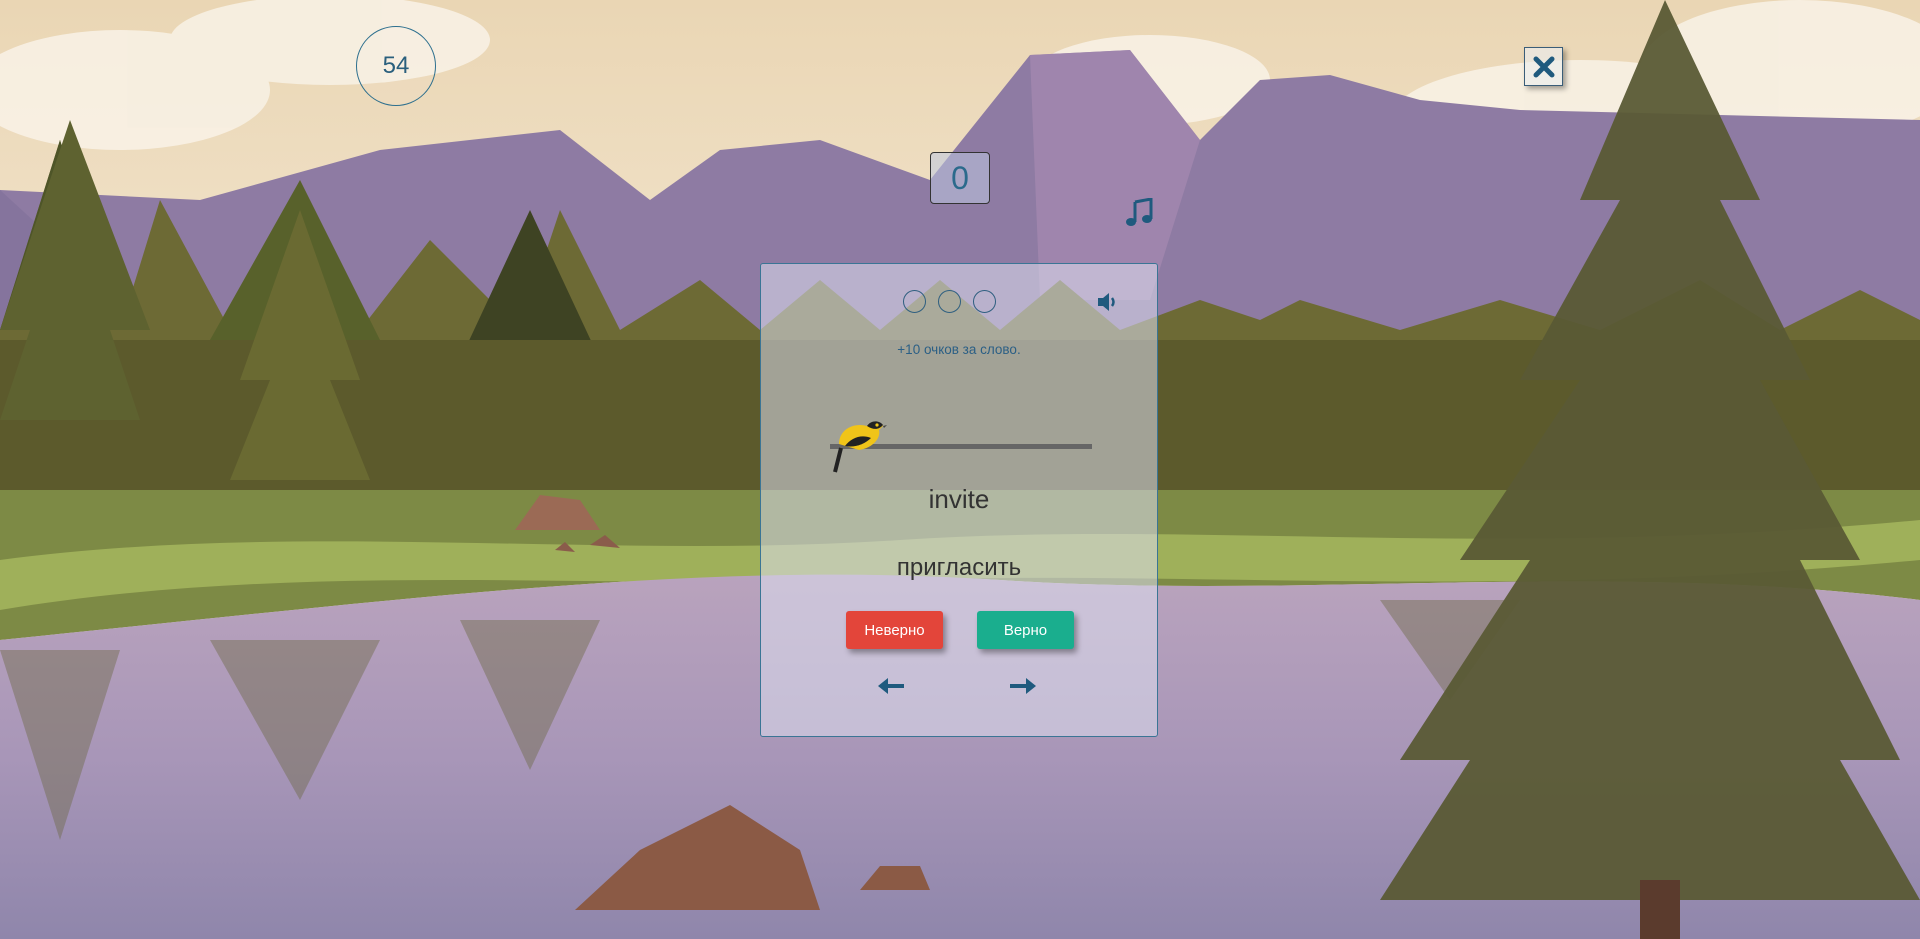 The width and height of the screenshot is (1920, 939). I want to click on timer-value: 54, so click(396, 65).